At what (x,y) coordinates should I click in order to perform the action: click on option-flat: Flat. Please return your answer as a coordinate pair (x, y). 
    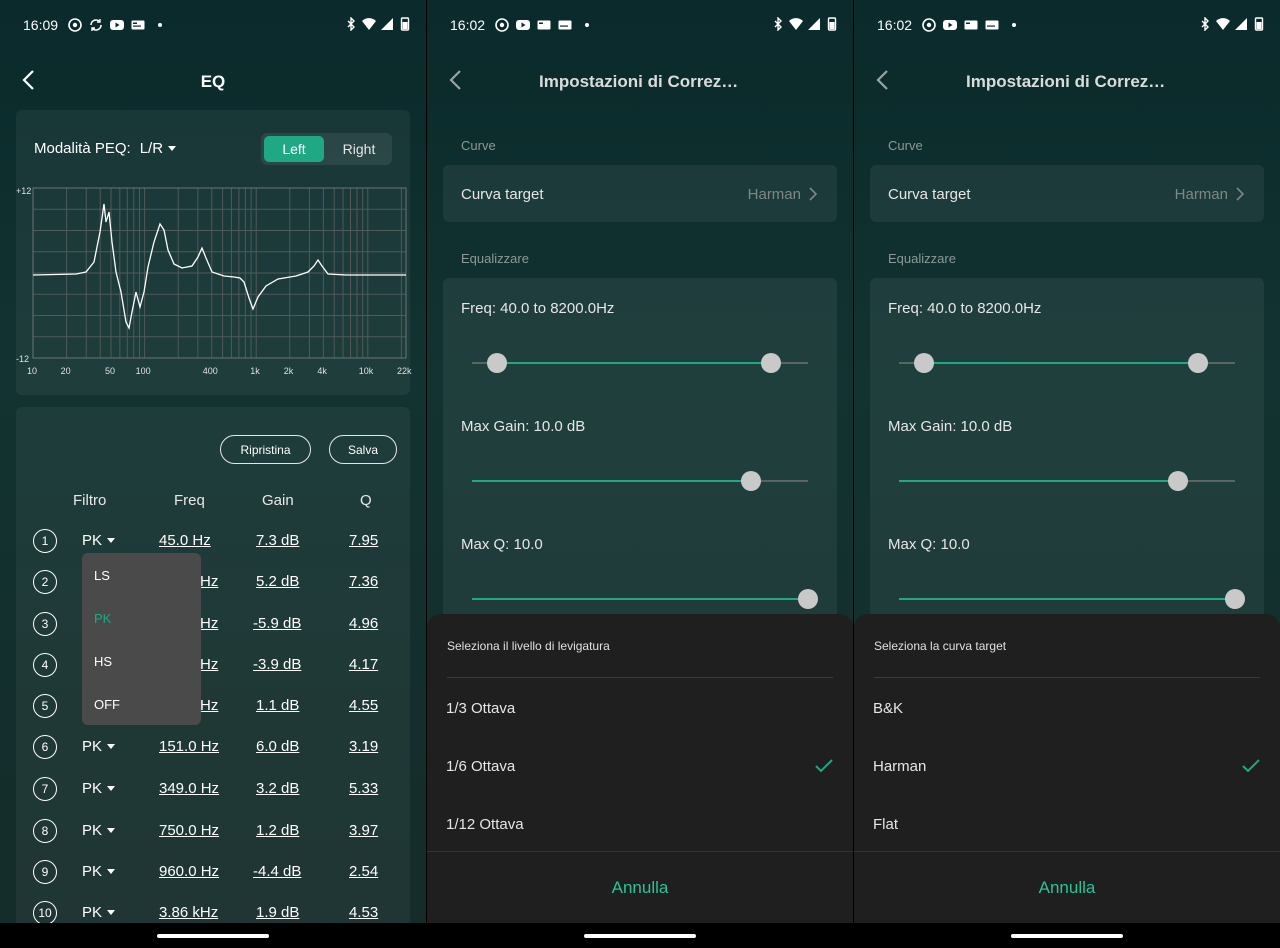
    Looking at the image, I should click on (885, 824).